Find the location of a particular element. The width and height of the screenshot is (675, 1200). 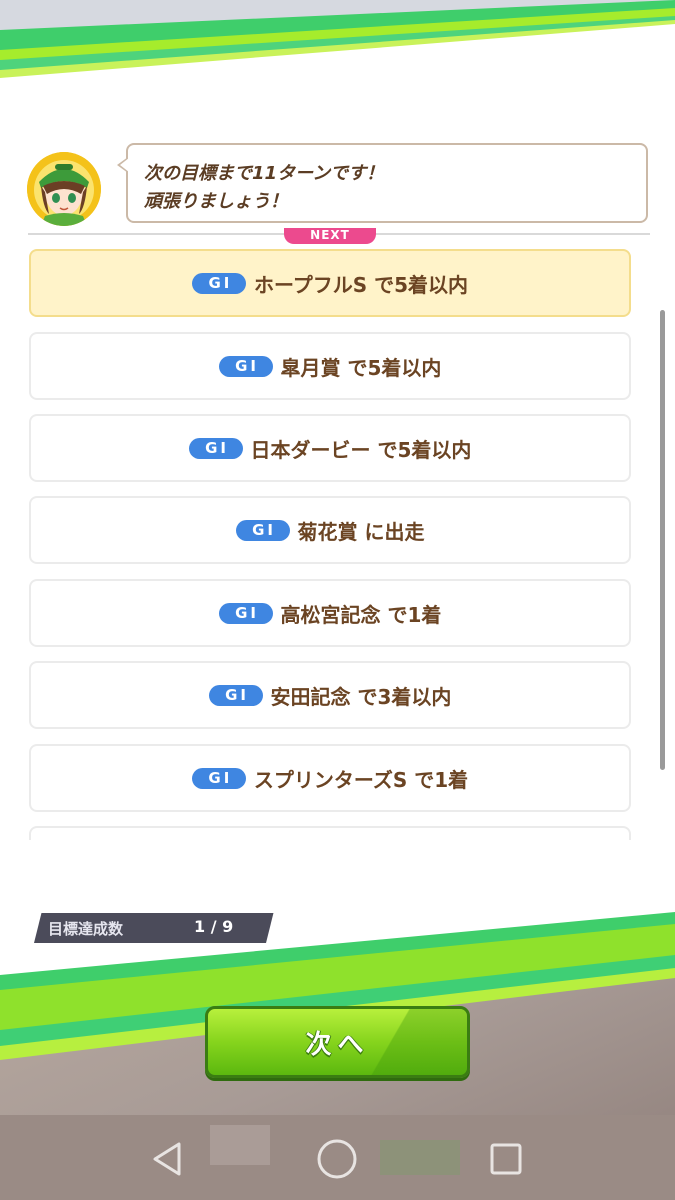

goal-row: GI 菊花賞 に出走 is located at coordinates (330, 530).